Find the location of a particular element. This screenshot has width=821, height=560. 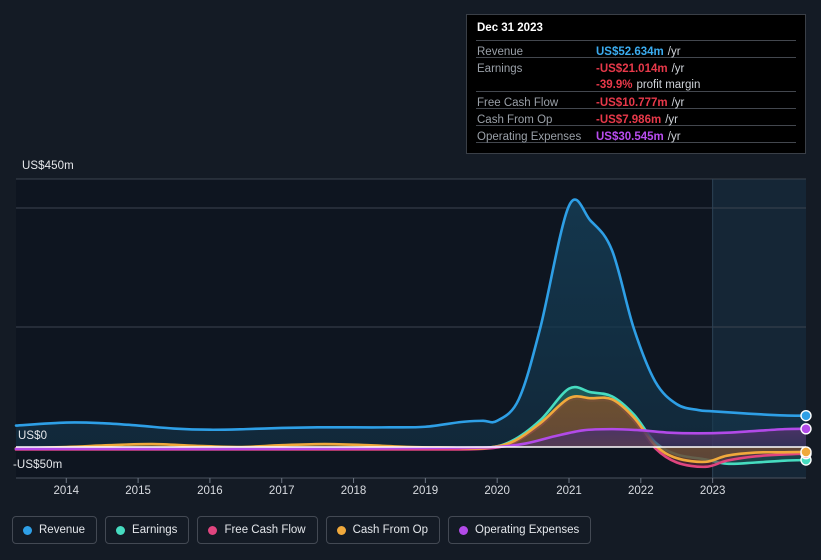

tooltip-value-number: US$30.545m is located at coordinates (630, 137).